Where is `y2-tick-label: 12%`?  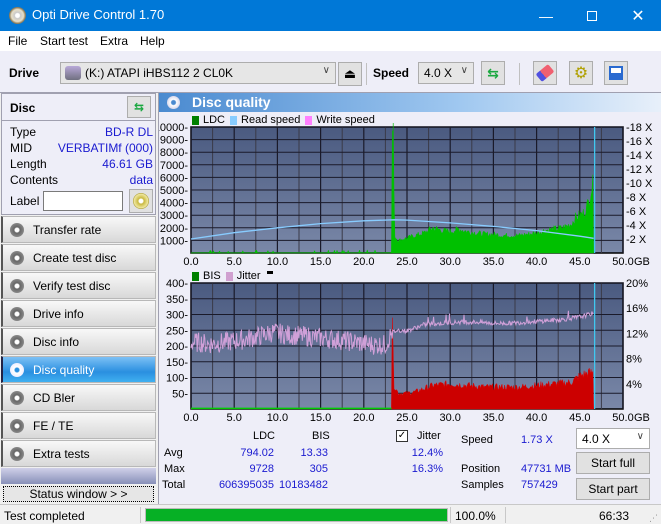
y2-tick-label: 12% is located at coordinates (637, 334).